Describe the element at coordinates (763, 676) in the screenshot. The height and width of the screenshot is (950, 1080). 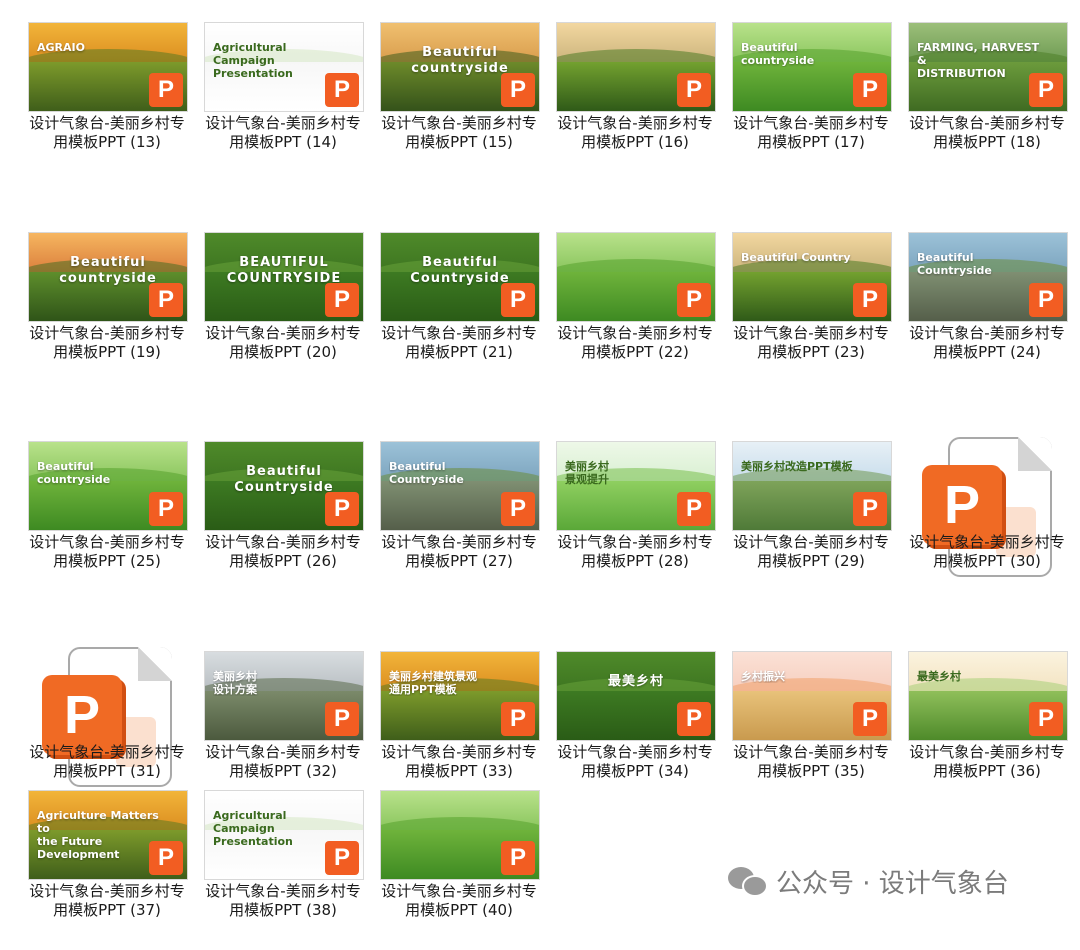
I see `thumbnail-title: 乡村振兴` at that location.